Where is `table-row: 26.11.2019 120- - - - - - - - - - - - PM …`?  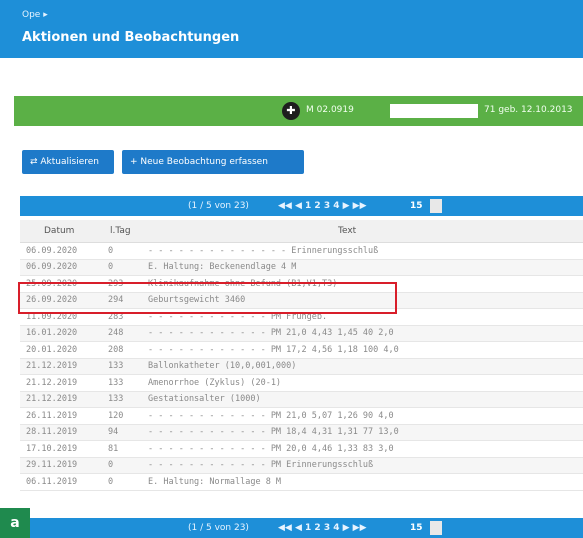 table-row: 26.11.2019 120- - - - - - - - - - - - PM … is located at coordinates (301, 416).